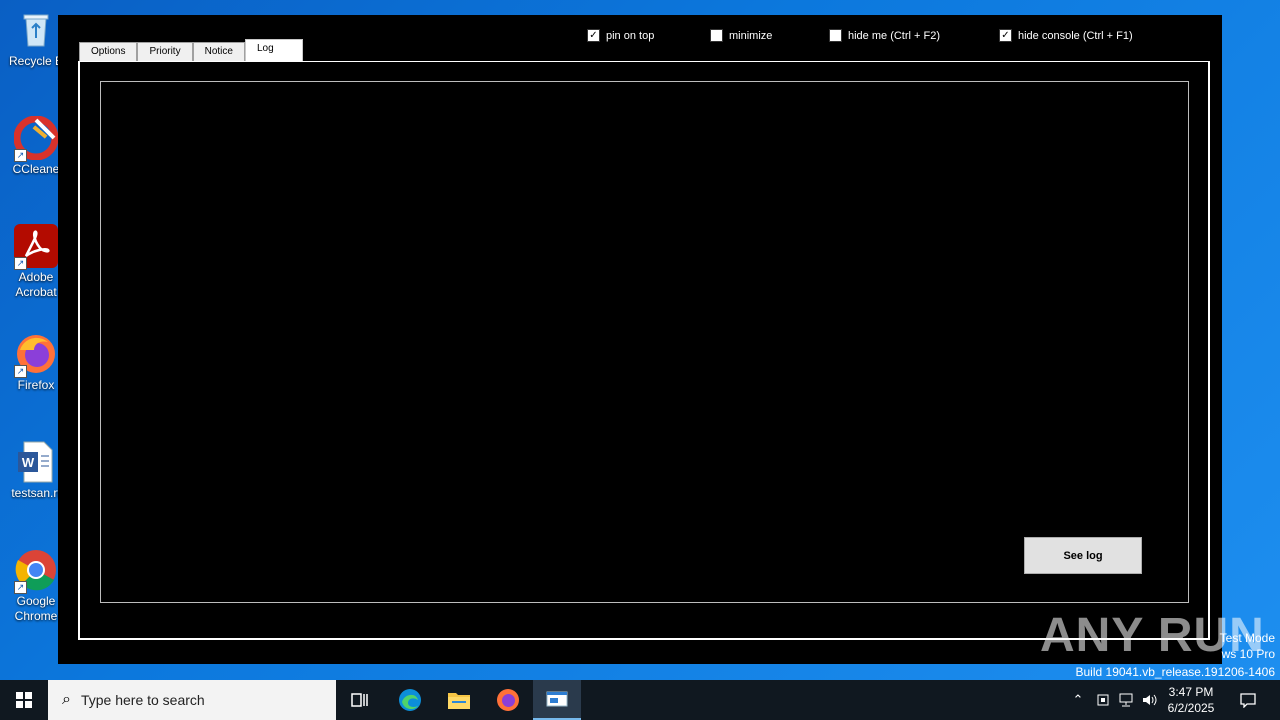  What do you see at coordinates (751, 35) in the screenshot?
I see `minimize-label: minimize` at bounding box center [751, 35].